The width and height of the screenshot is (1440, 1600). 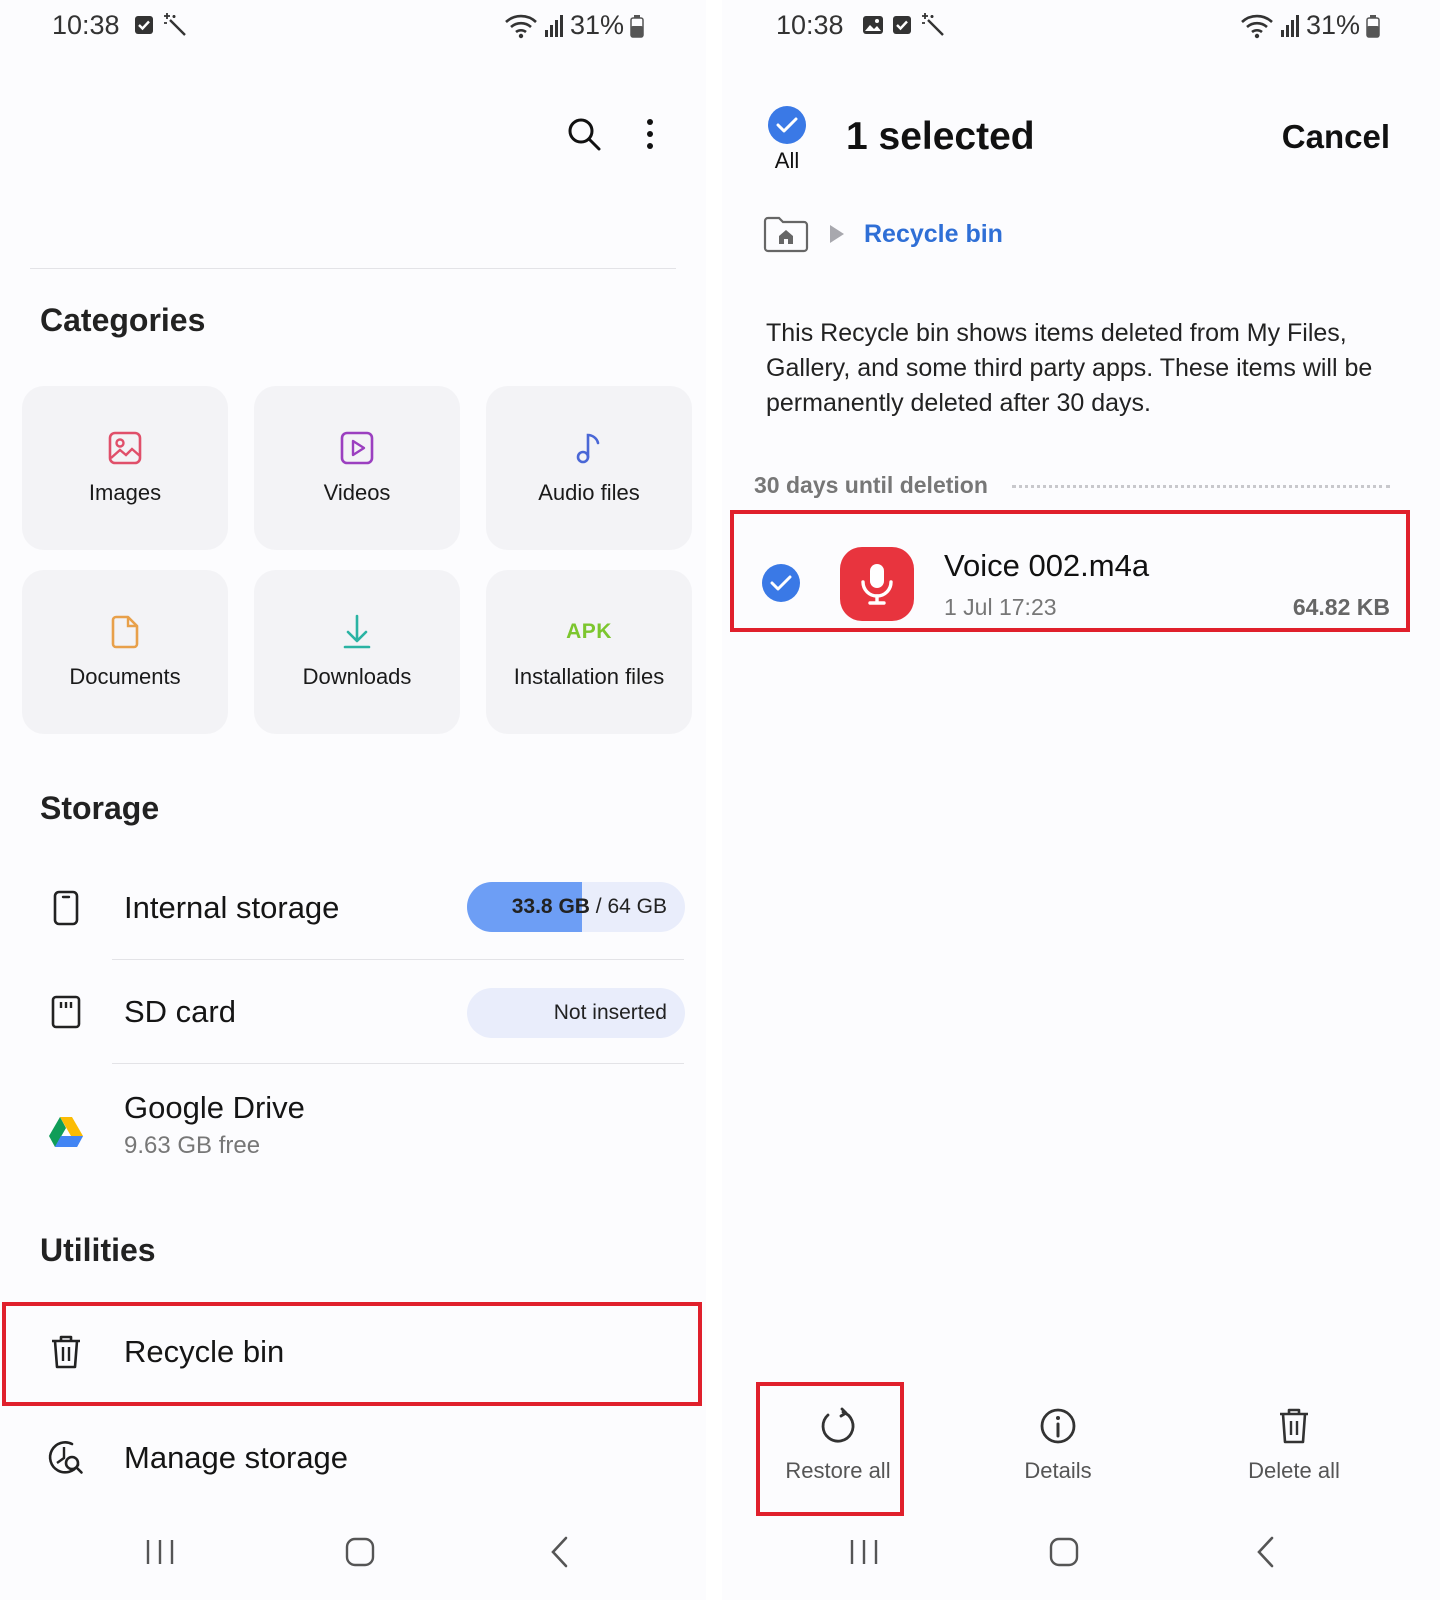 What do you see at coordinates (180, 1011) in the screenshot?
I see `sd-card-label: SD card` at bounding box center [180, 1011].